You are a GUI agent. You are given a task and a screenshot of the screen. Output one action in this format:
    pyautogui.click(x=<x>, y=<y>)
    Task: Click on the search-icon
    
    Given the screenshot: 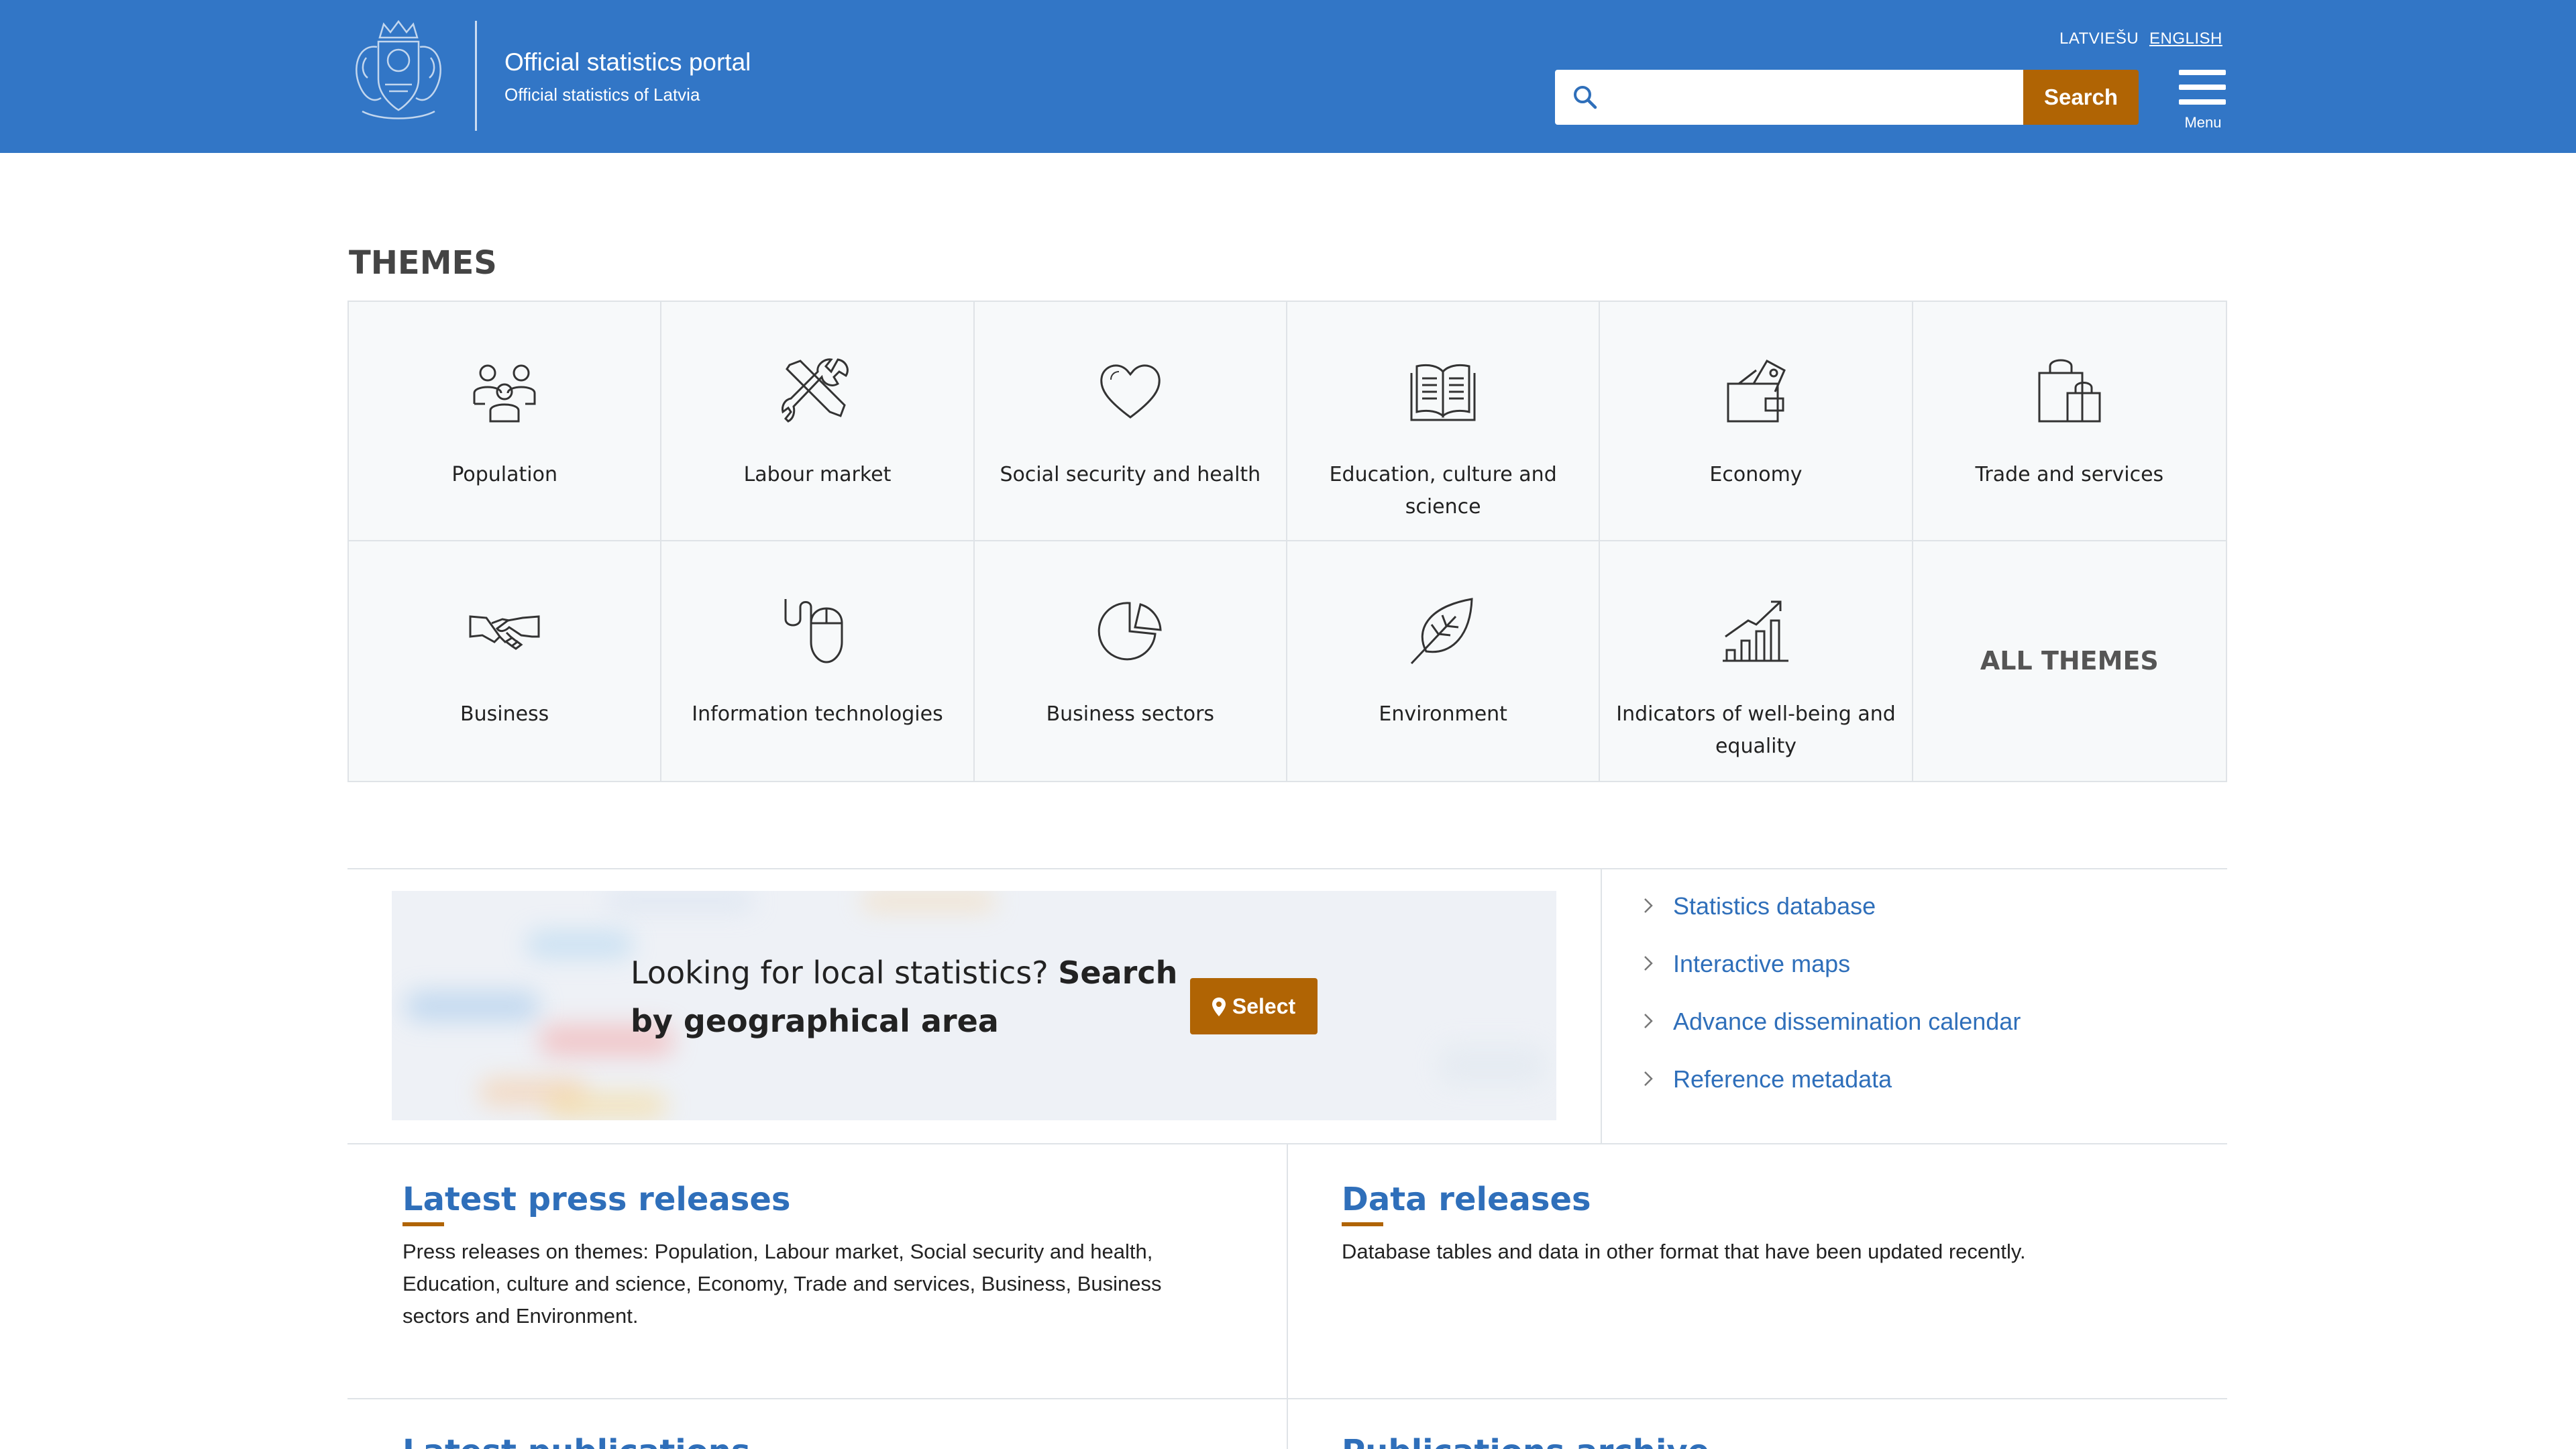 What is the action you would take?
    pyautogui.click(x=1585, y=97)
    